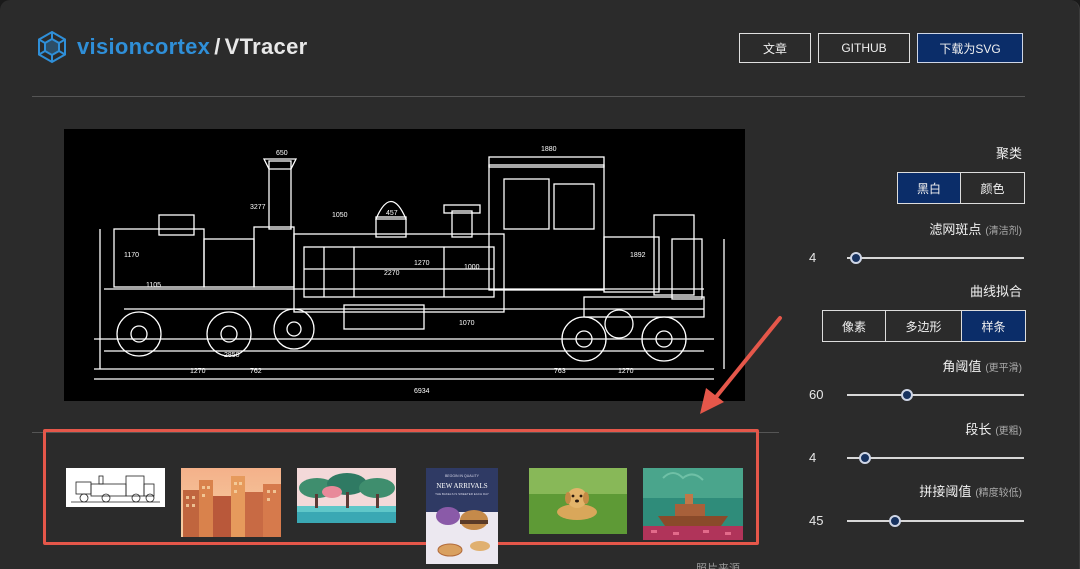 This screenshot has width=1080, height=569. What do you see at coordinates (864, 48) in the screenshot?
I see `github-button: GITHUB` at bounding box center [864, 48].